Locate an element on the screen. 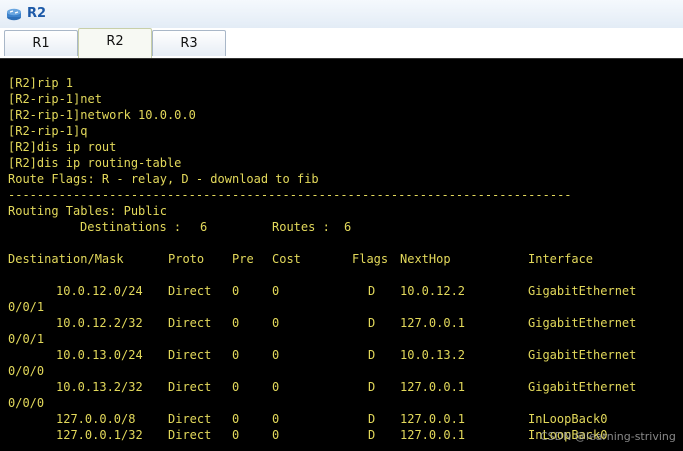  route-destination: 10.0.12.2/32 is located at coordinates (99, 323).